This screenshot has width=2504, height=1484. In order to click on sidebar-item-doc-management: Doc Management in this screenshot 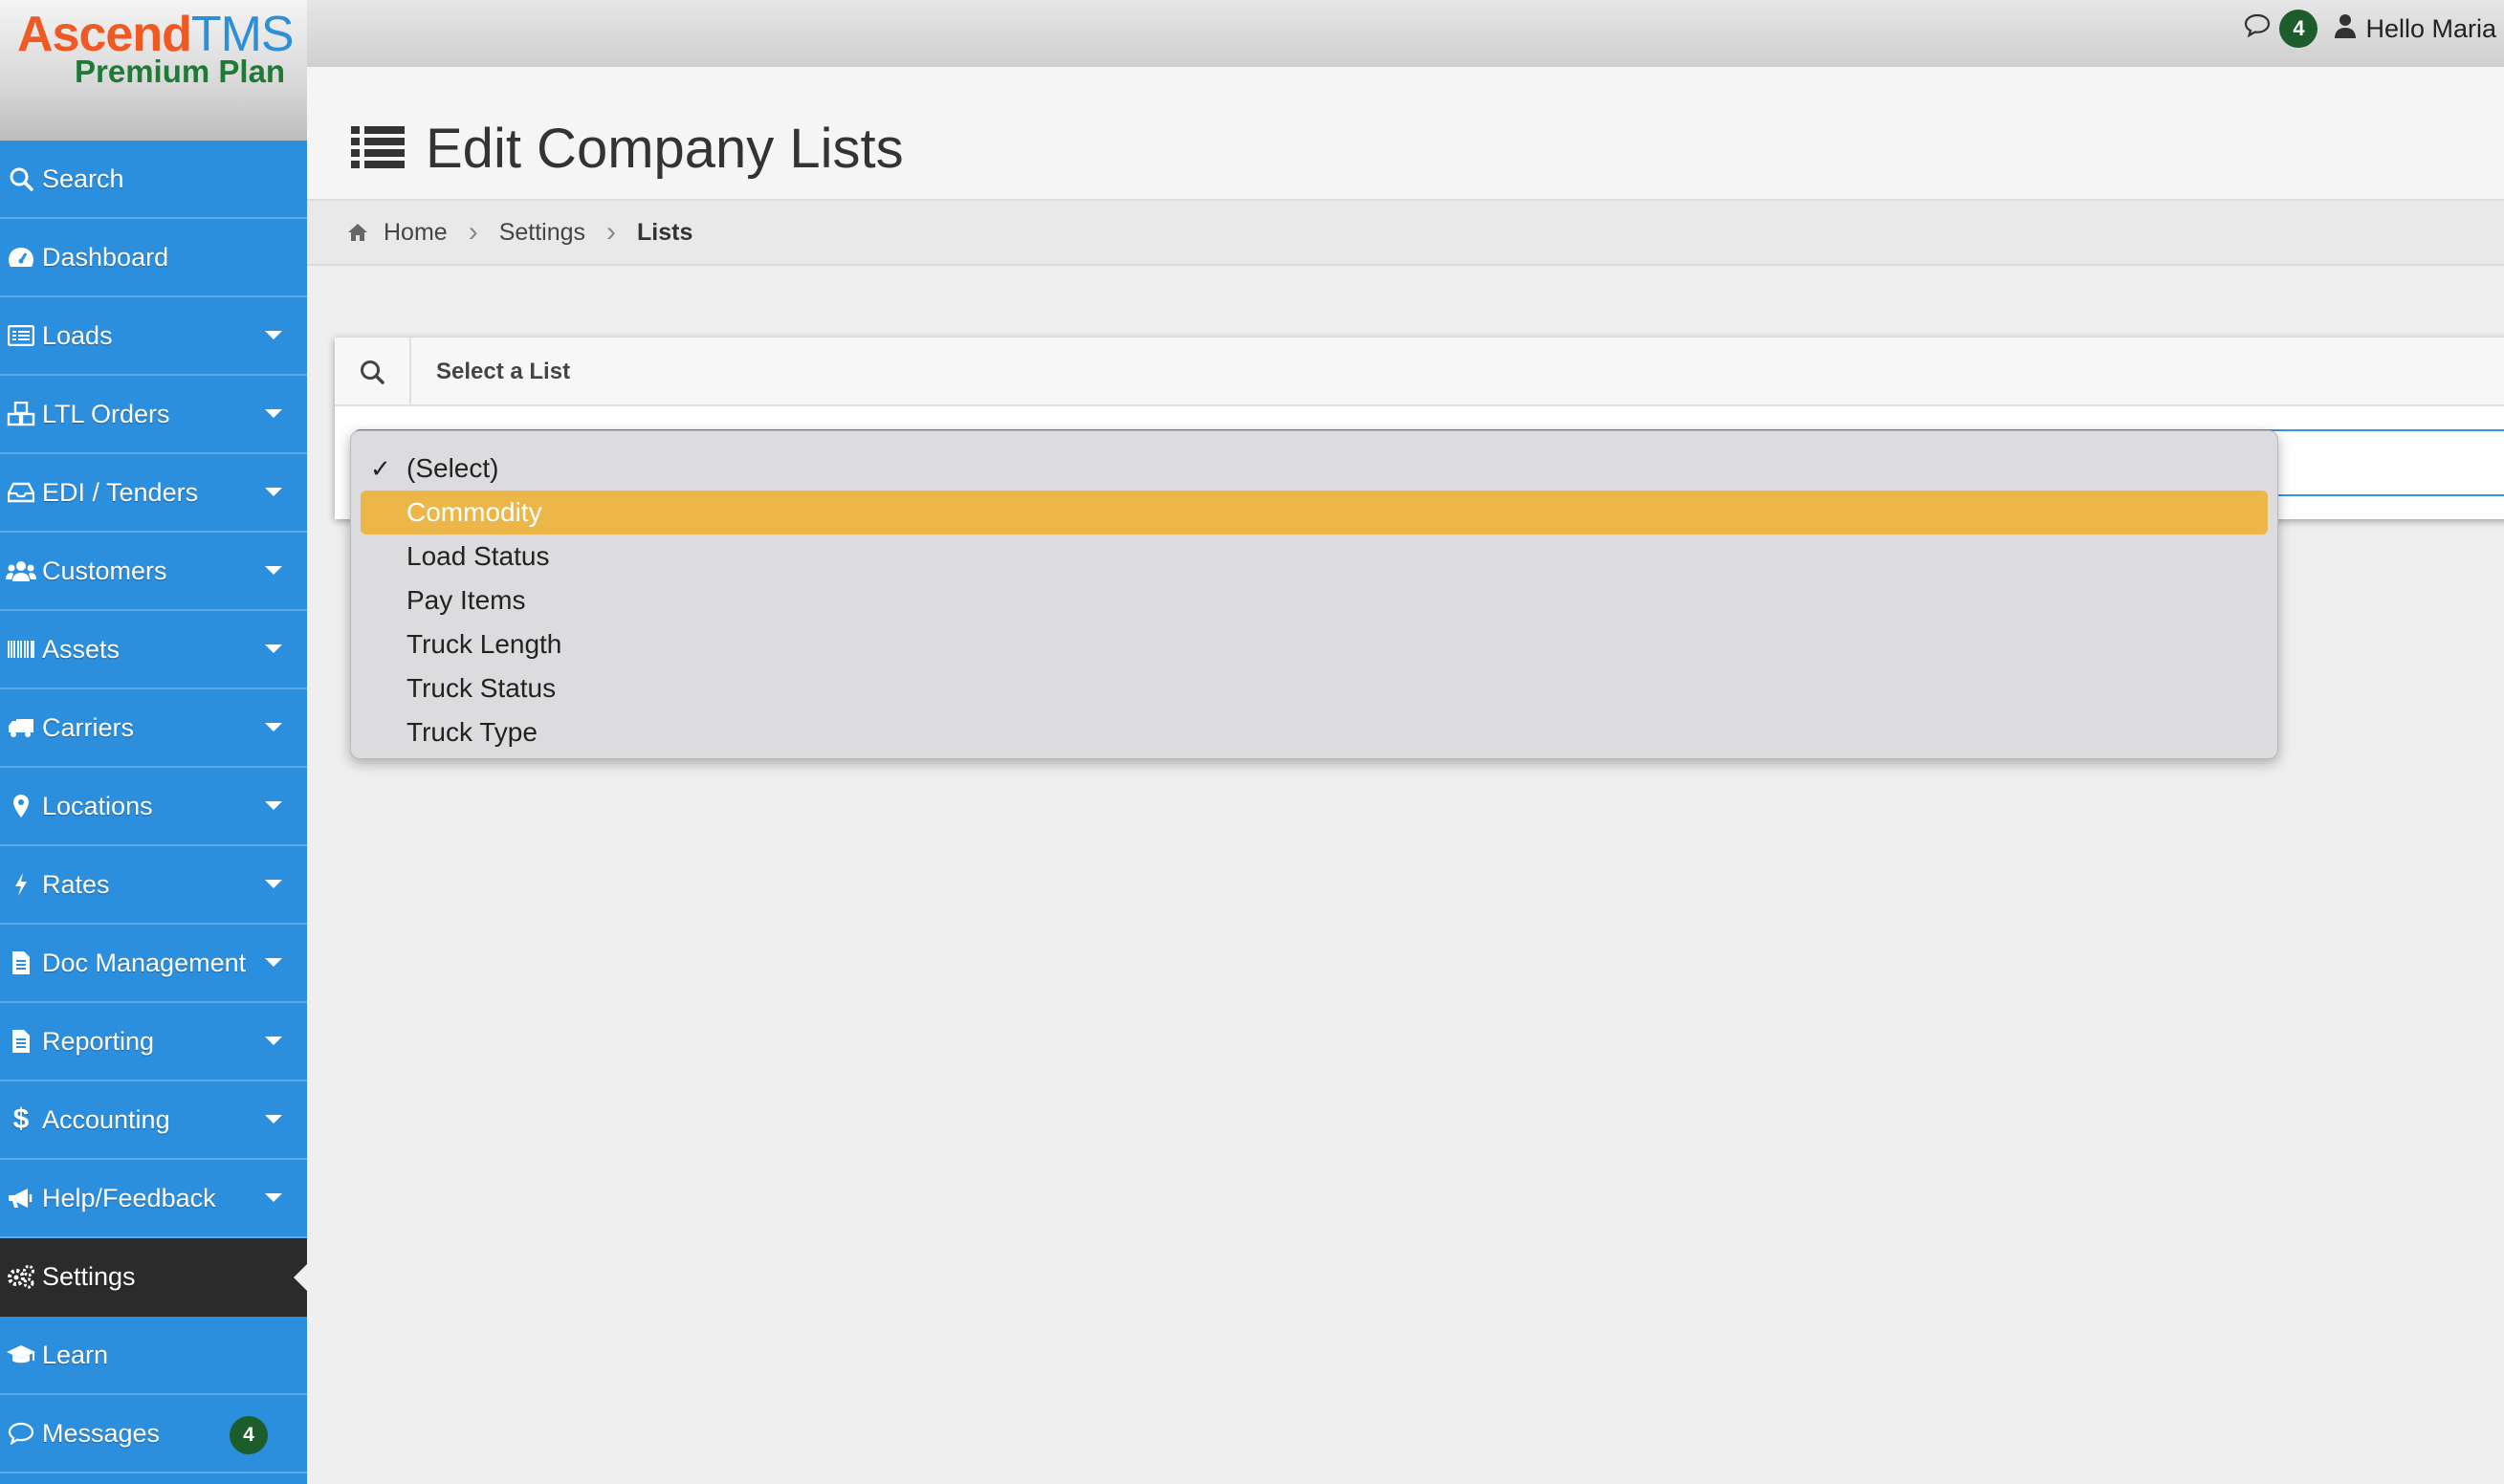, I will do `click(153, 964)`.